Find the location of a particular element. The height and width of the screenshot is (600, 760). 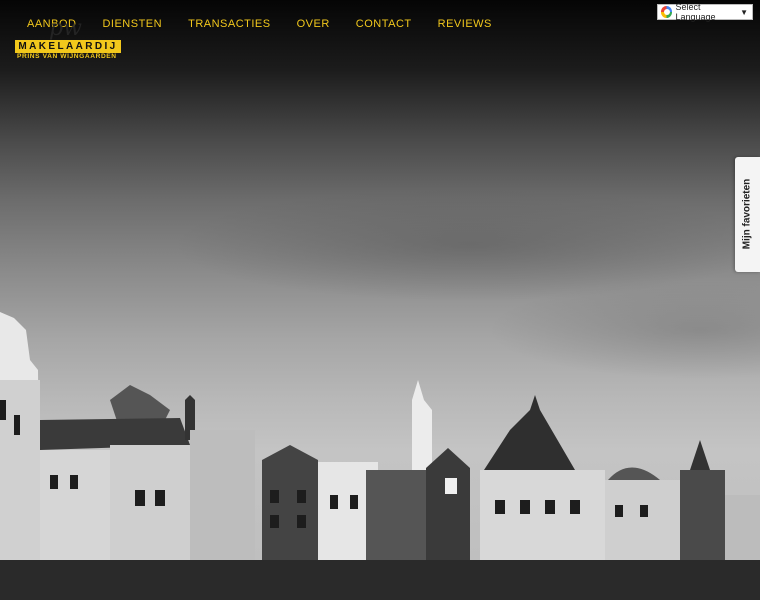

language-selector: Select Language ▼ is located at coordinates (705, 12).